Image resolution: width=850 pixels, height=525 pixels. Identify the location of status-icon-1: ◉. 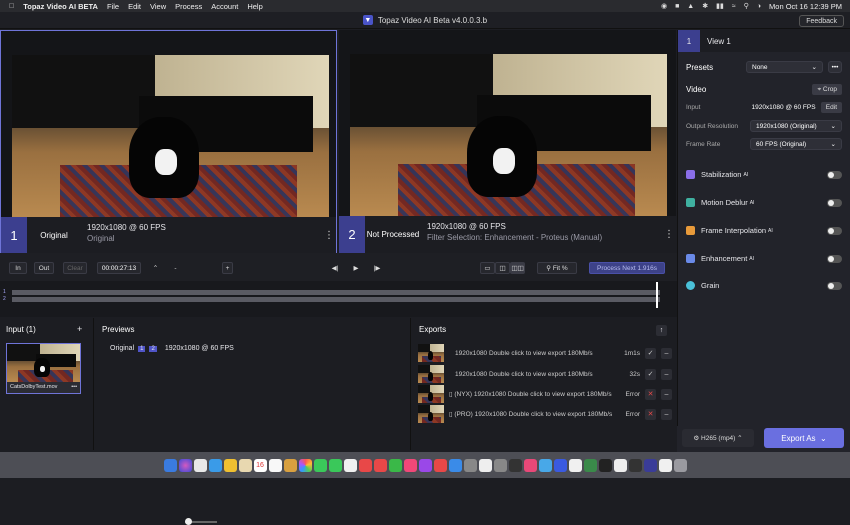
(664, 6).